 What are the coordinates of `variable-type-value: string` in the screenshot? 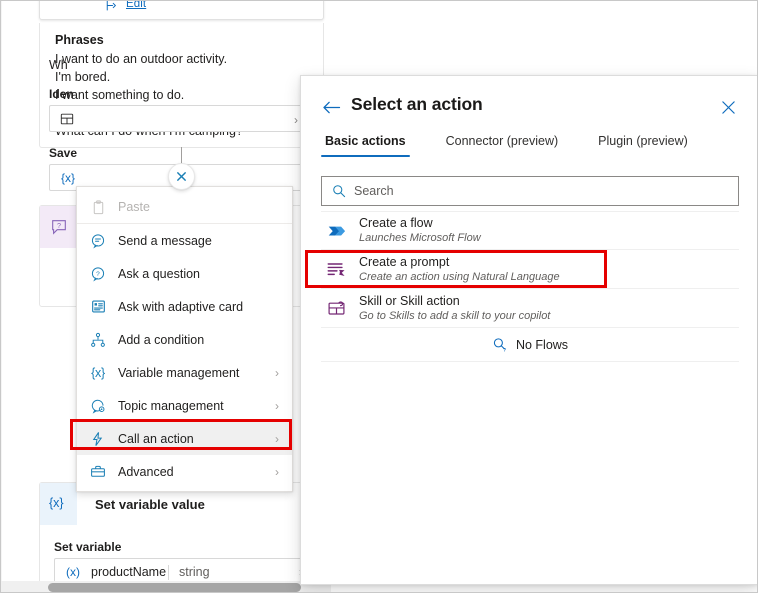 It's located at (194, 572).